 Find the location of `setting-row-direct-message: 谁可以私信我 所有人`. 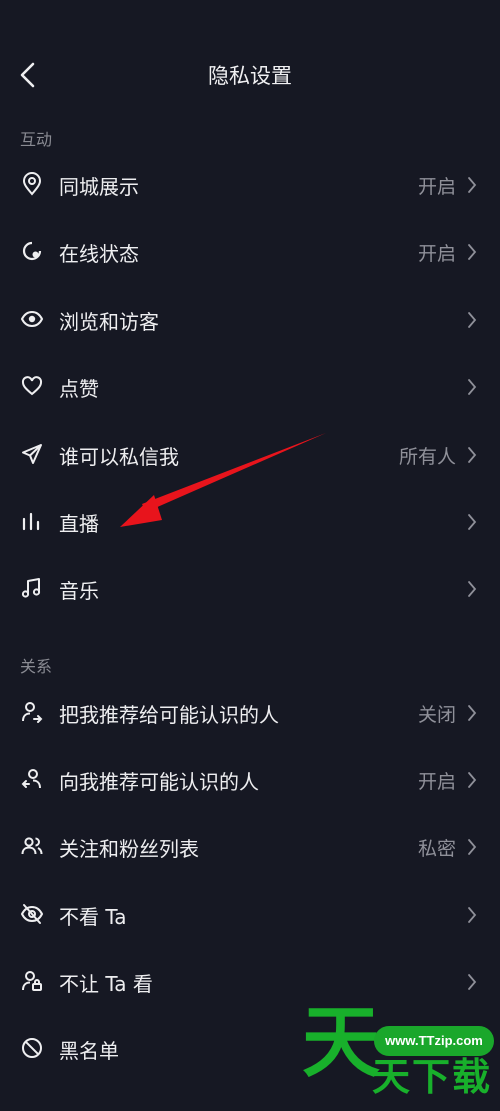

setting-row-direct-message: 谁可以私信我 所有人 is located at coordinates (250, 456).